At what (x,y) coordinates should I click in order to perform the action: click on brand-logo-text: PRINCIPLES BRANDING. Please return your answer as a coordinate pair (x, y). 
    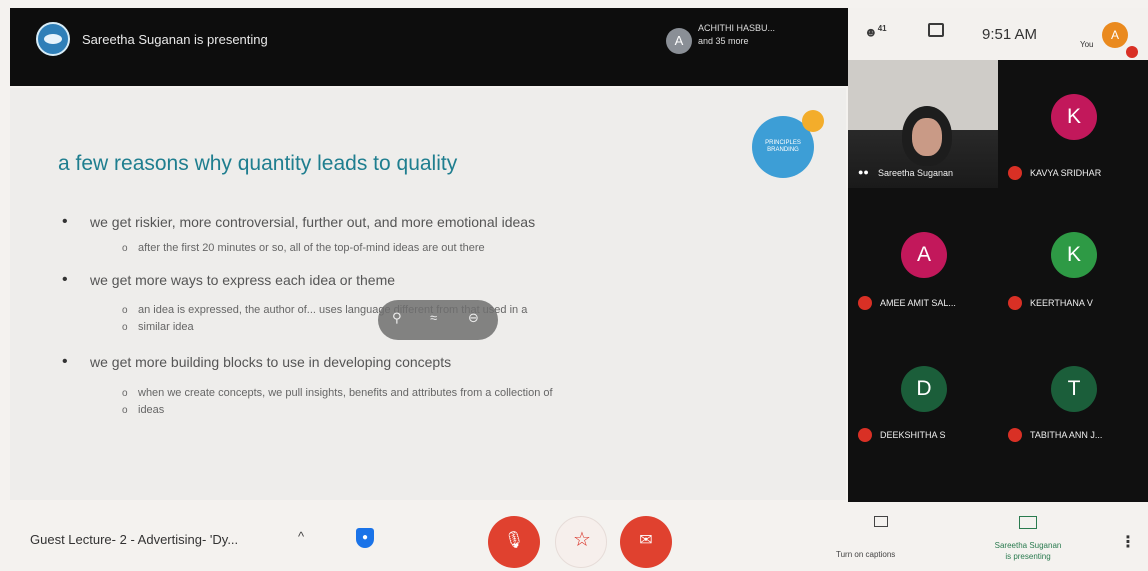
    Looking at the image, I should click on (783, 146).